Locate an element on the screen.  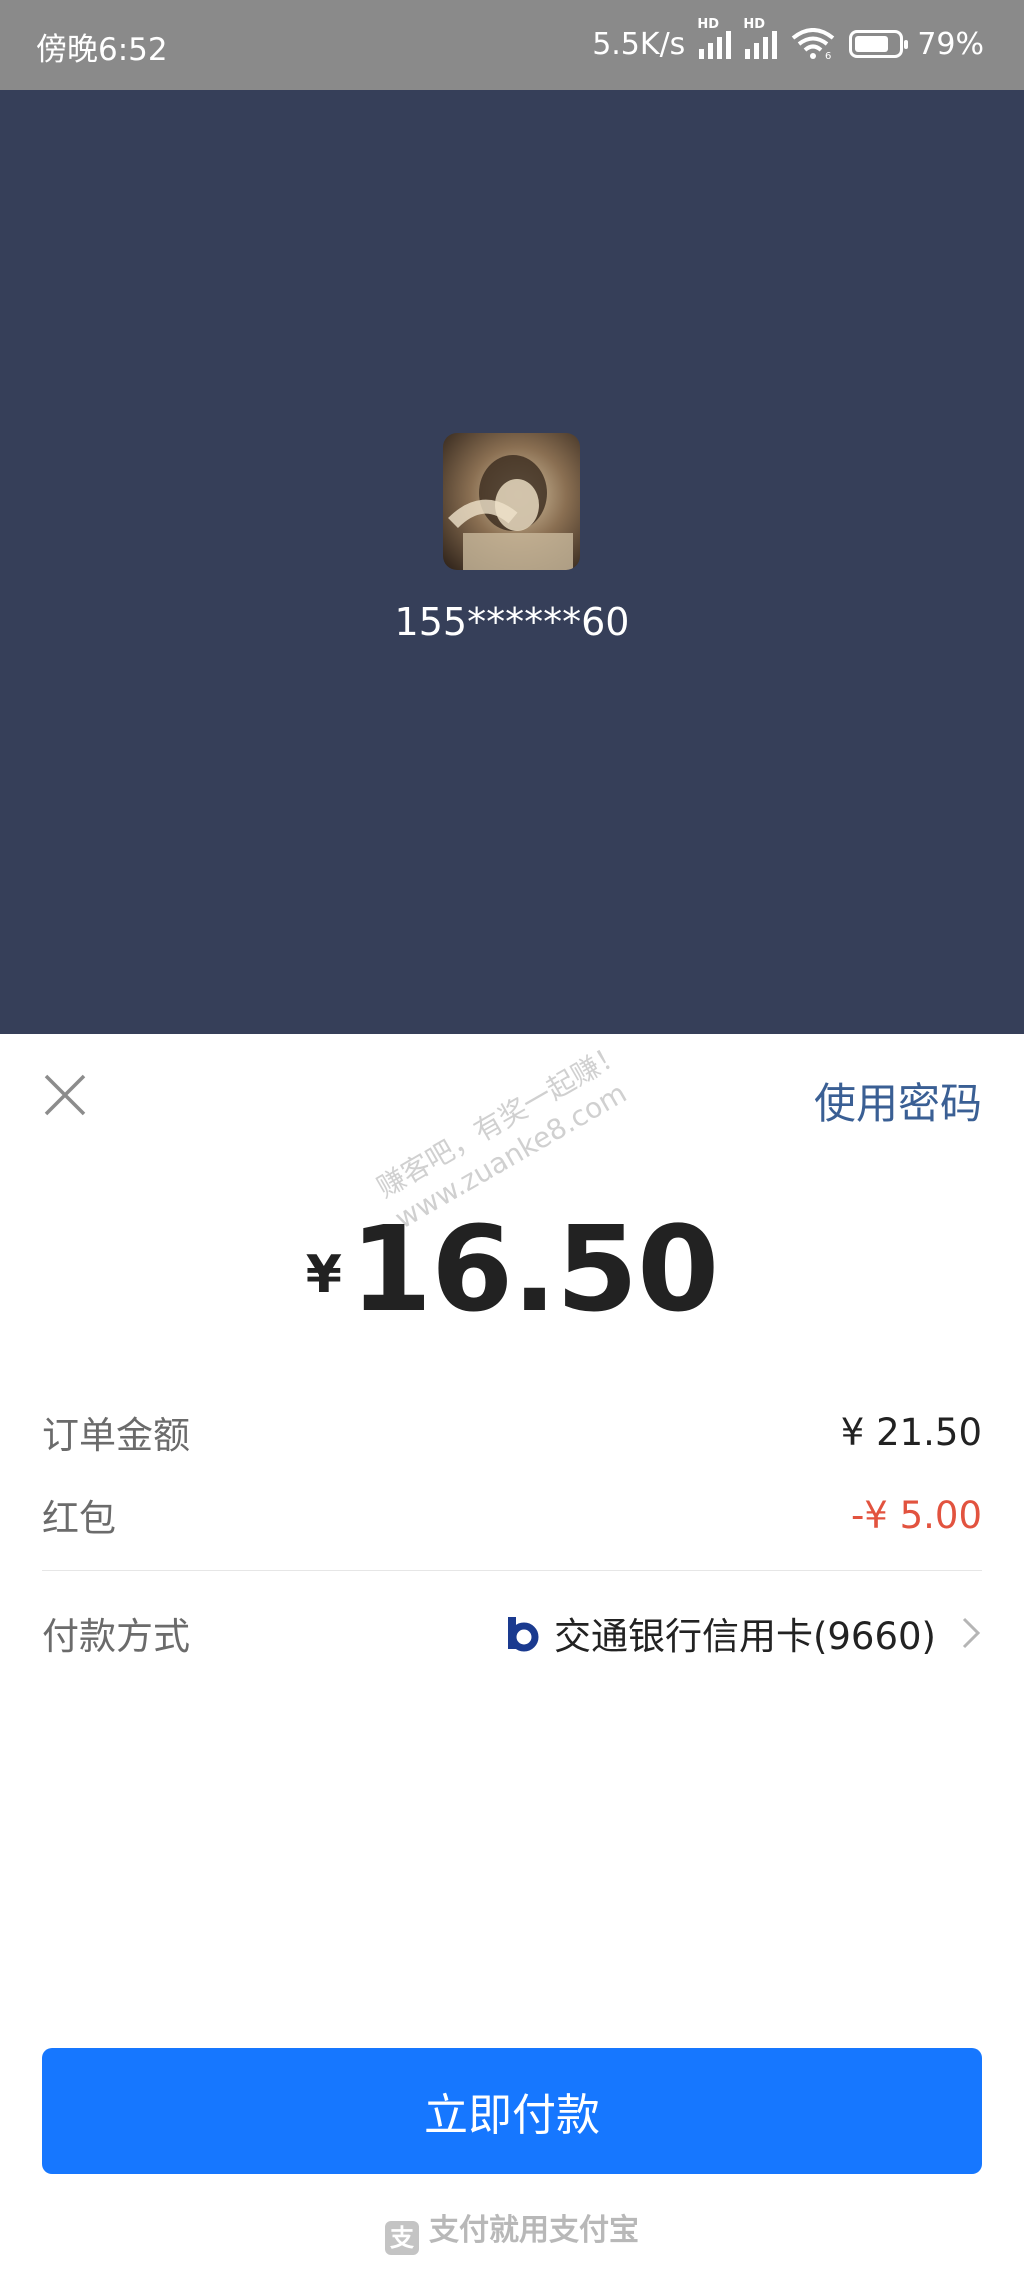
pay-now-button: 立即付款 is located at coordinates (512, 2111).